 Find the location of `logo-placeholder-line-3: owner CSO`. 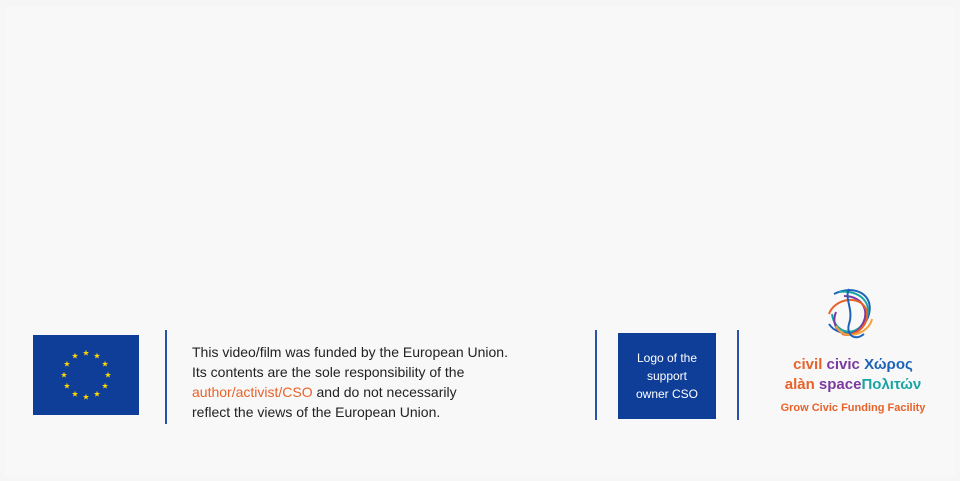

logo-placeholder-line-3: owner CSO is located at coordinates (667, 394).